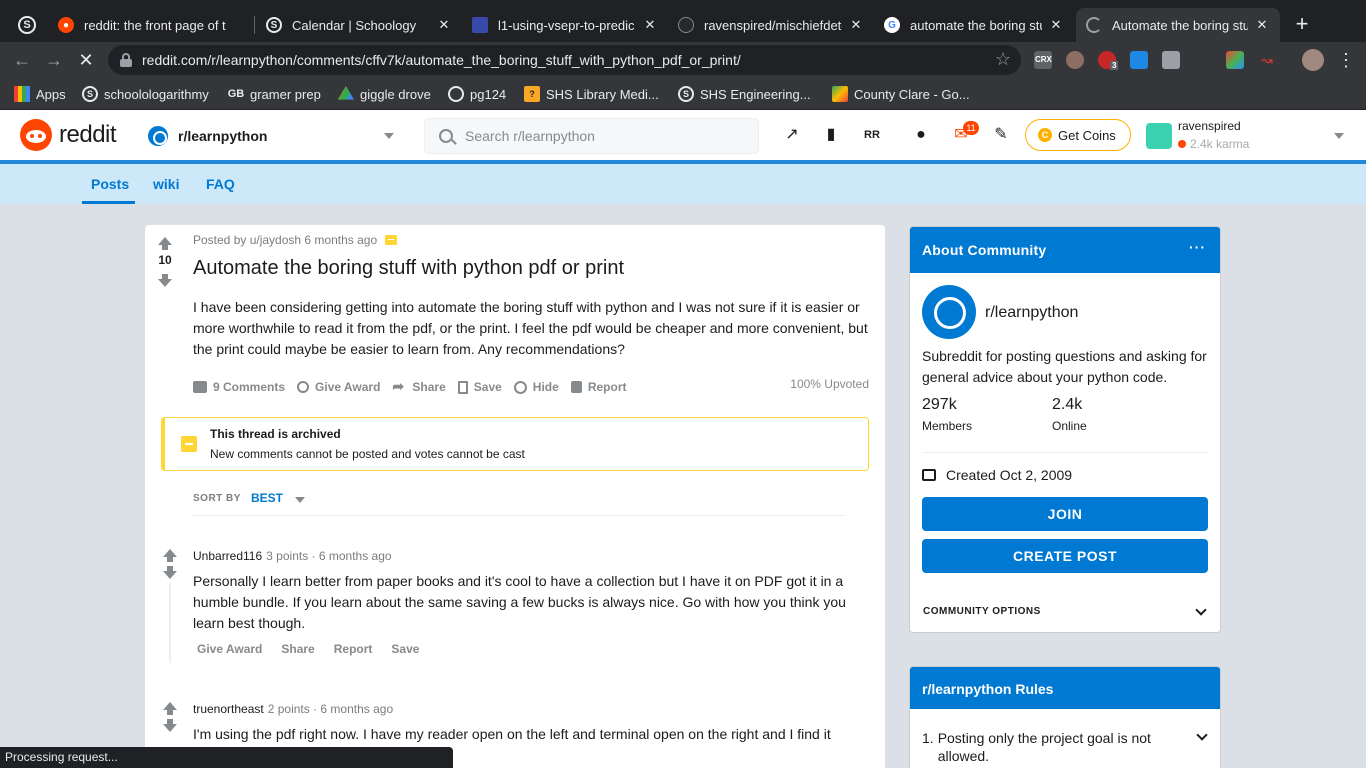 The width and height of the screenshot is (1366, 768). I want to click on blank-extension-icon, so click(1203, 60).